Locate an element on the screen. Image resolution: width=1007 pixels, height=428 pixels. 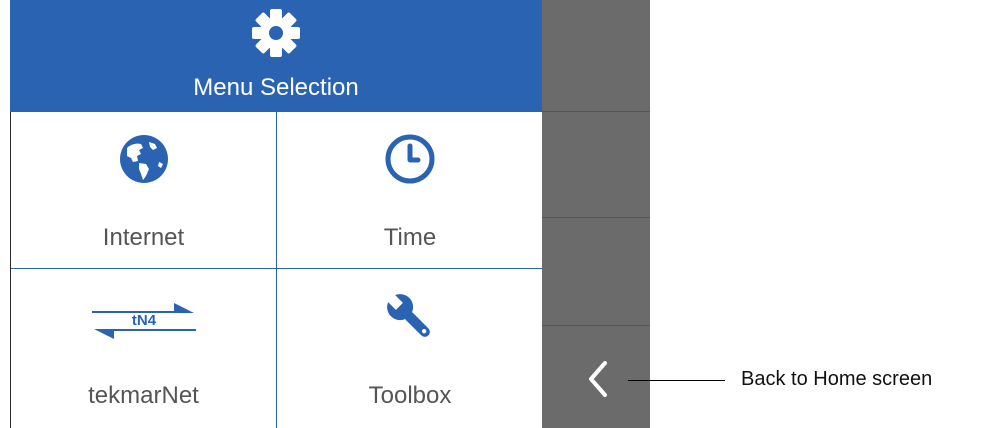
svg-text: tN4 is located at coordinates (143, 320).